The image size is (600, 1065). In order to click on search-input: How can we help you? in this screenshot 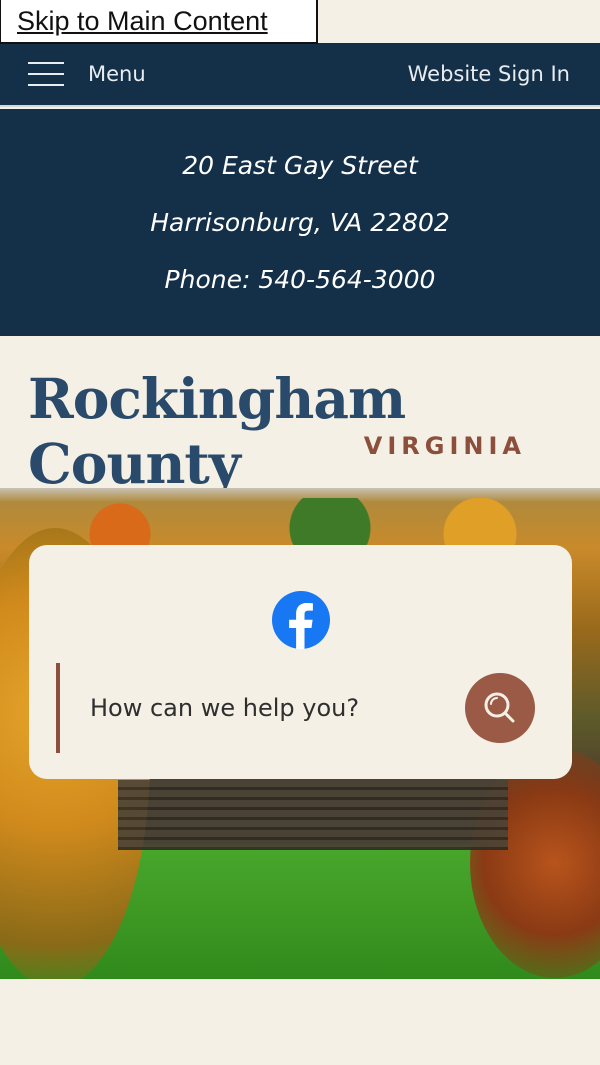, I will do `click(236, 708)`.